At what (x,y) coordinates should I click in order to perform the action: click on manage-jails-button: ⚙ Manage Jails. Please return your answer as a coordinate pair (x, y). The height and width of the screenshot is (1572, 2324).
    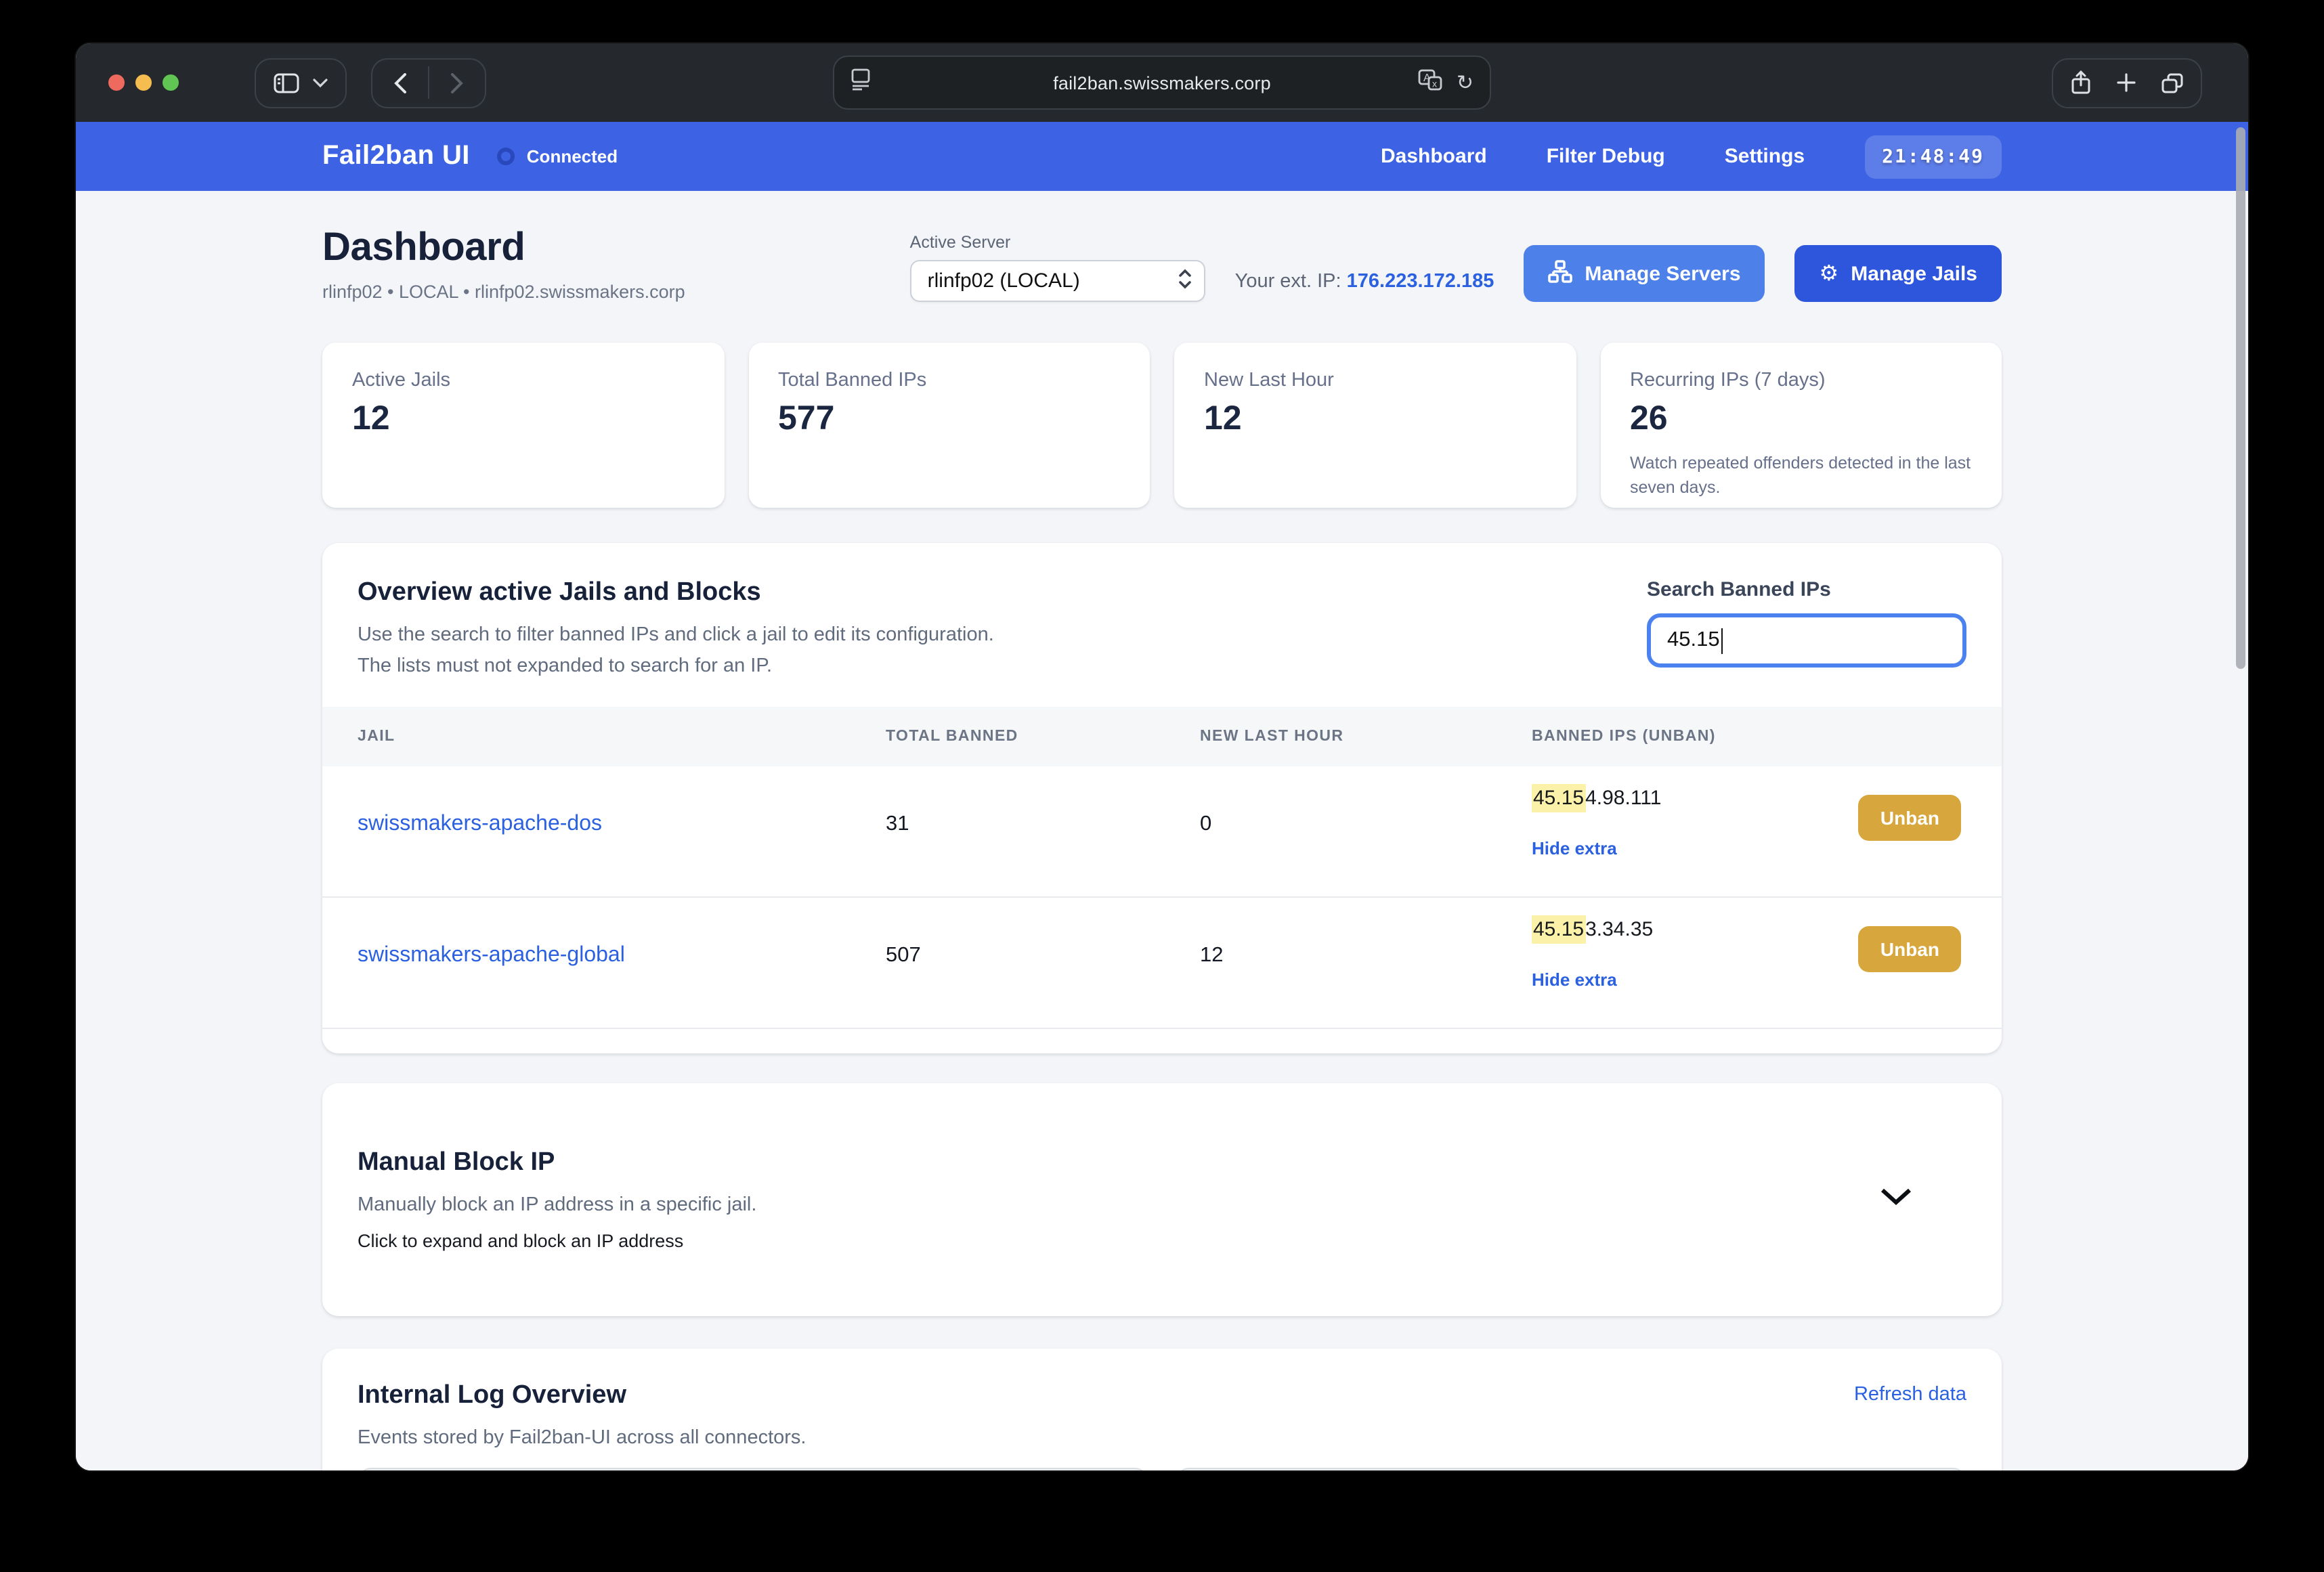
    Looking at the image, I should click on (1898, 273).